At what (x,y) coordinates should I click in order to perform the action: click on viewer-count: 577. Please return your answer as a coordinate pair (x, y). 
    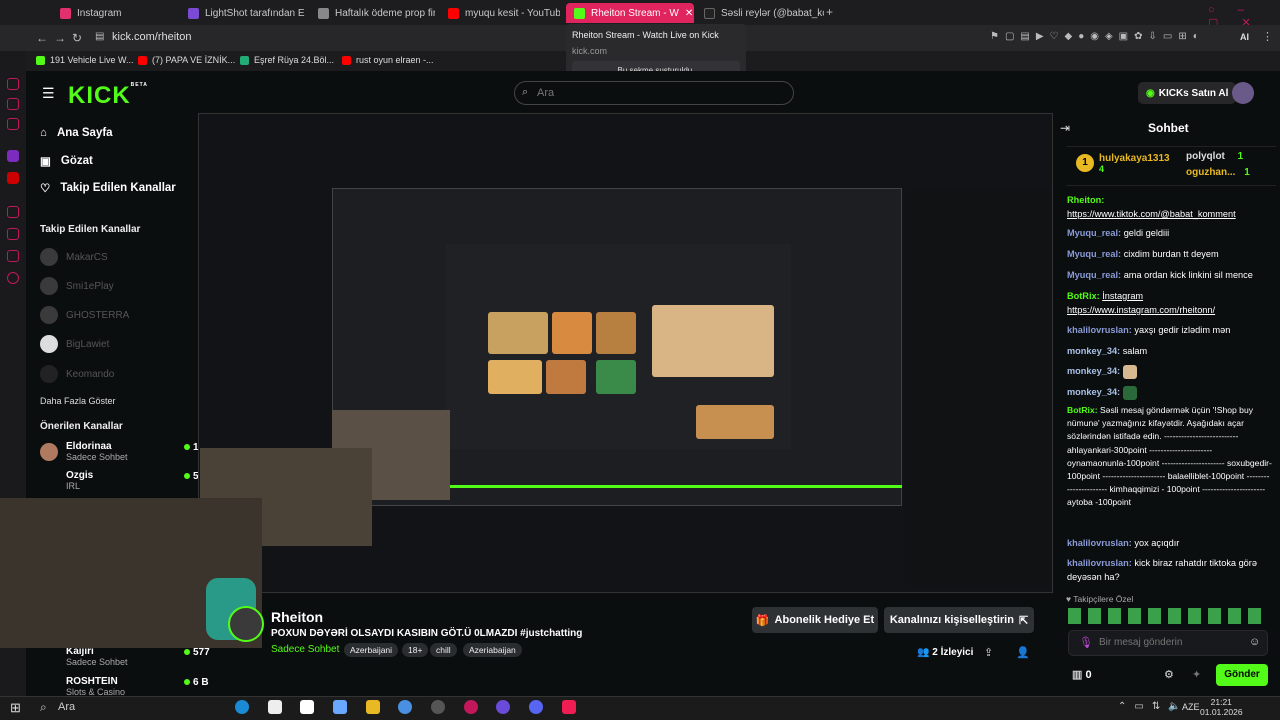
    Looking at the image, I should click on (197, 652).